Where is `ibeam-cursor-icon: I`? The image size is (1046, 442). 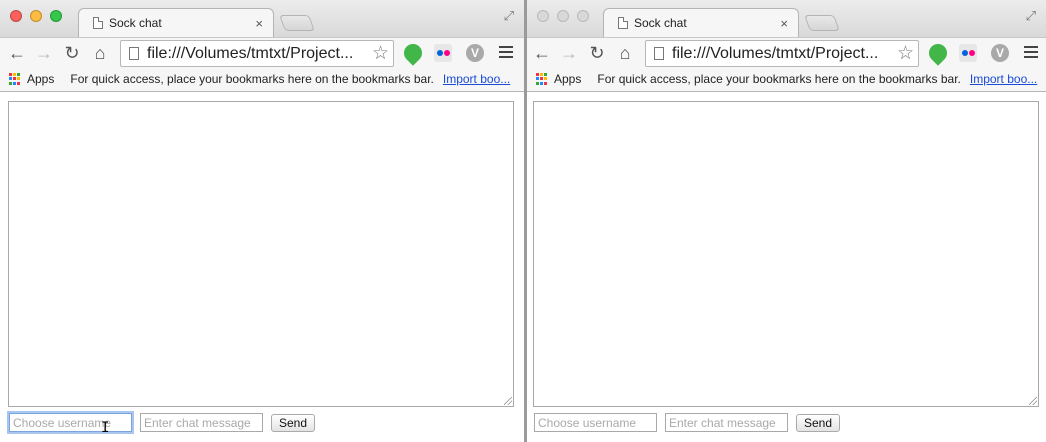
ibeam-cursor-icon: I is located at coordinates (105, 428).